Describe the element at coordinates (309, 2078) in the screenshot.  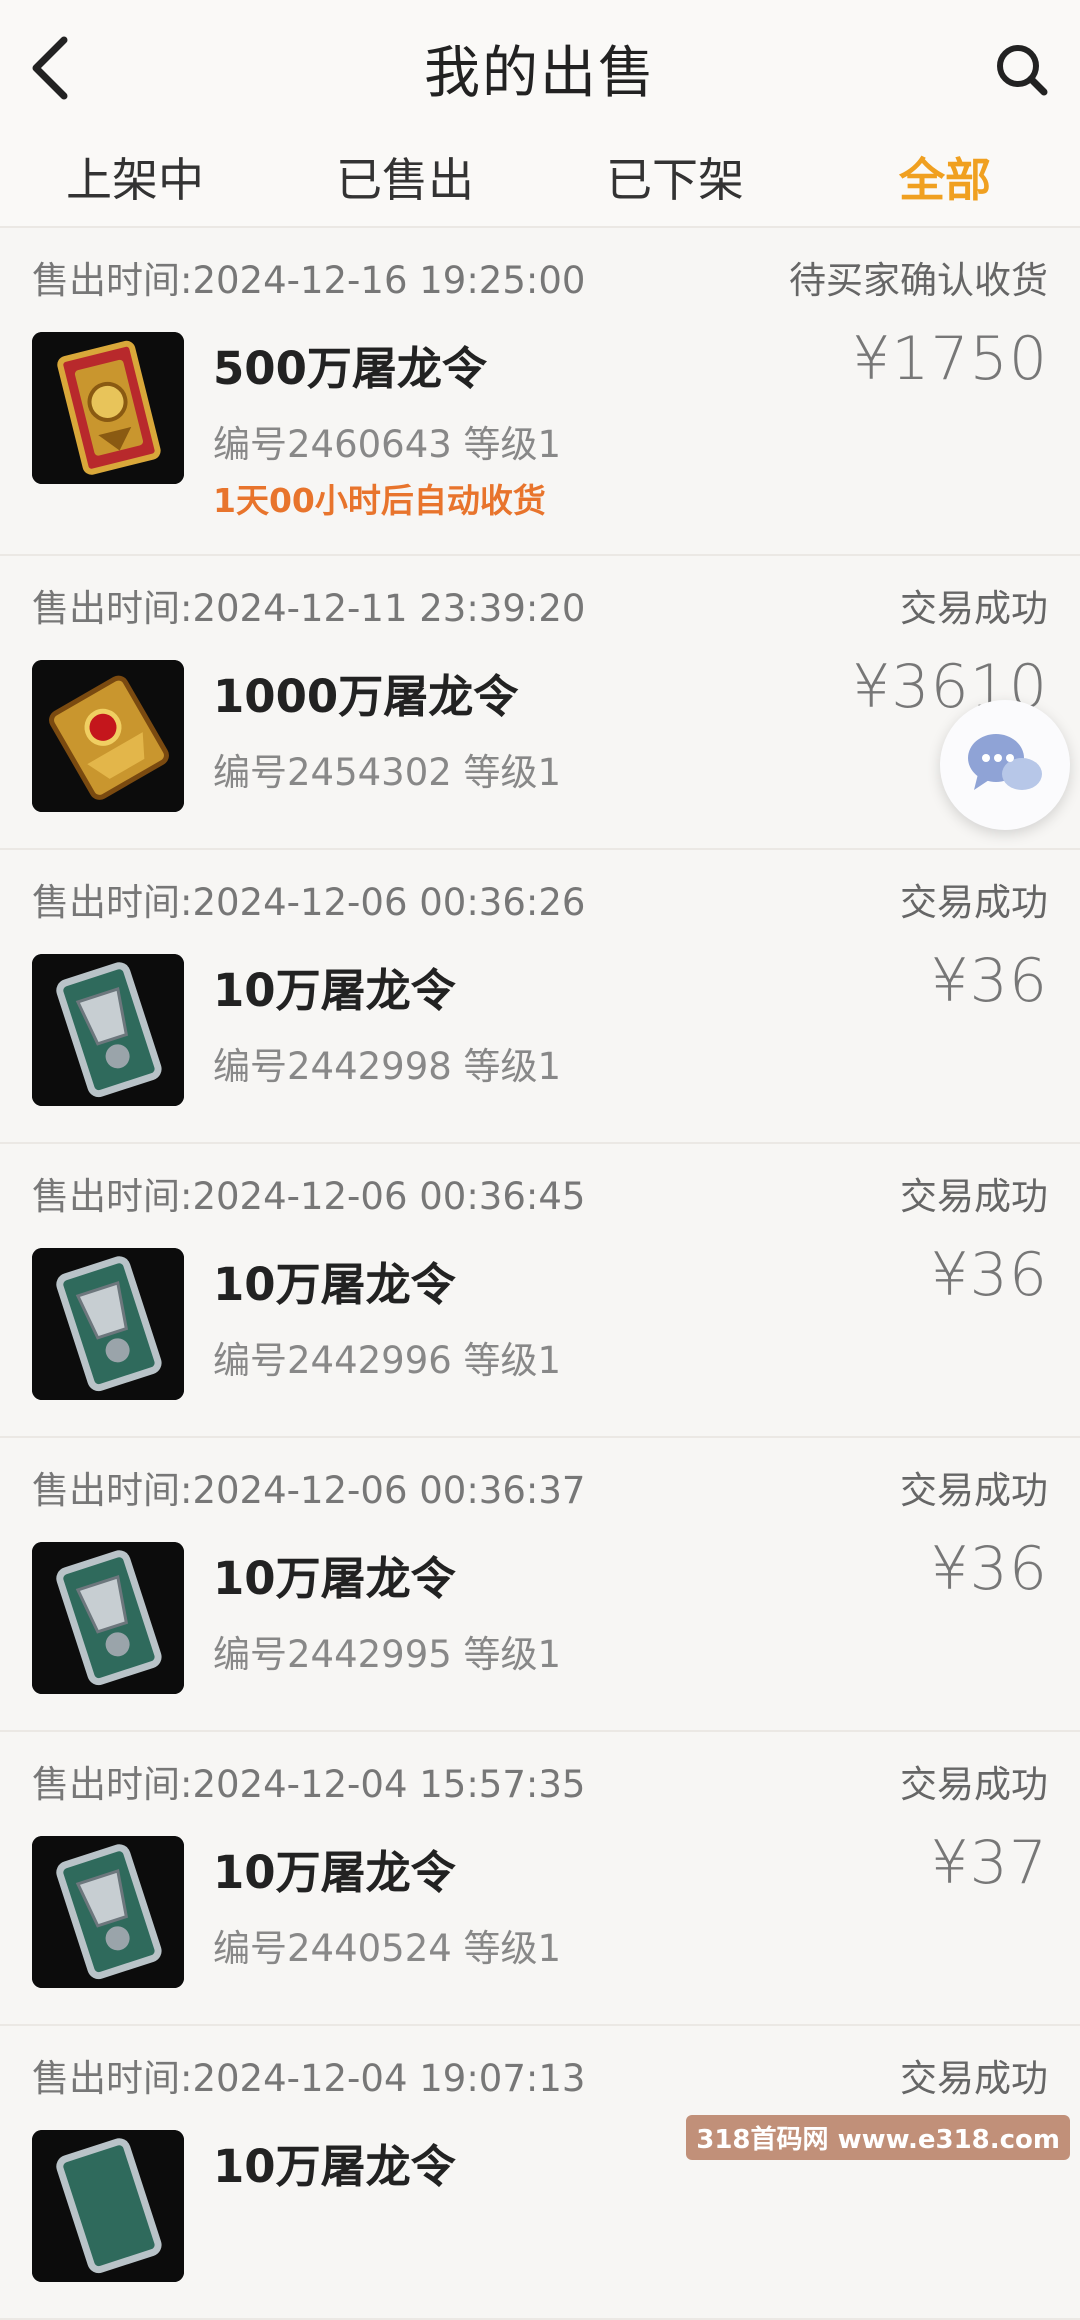
I see `sold-time: 售出时间:2024-12-04 19:07:13` at that location.